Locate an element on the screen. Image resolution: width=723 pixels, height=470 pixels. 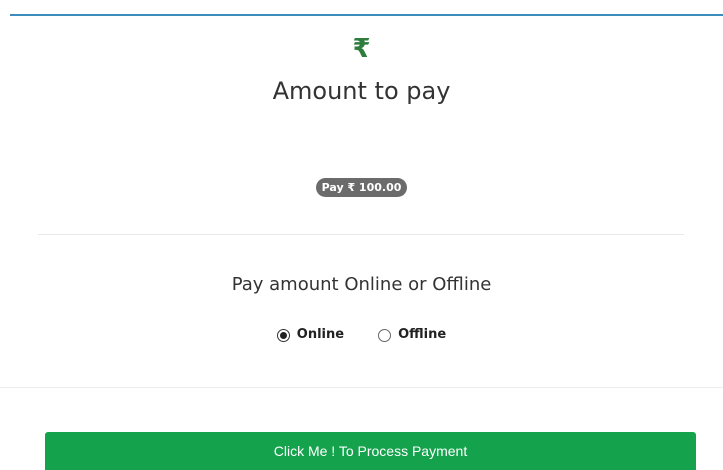
amount-badge-container: Pay ₹ 100.00 is located at coordinates (361, 186).